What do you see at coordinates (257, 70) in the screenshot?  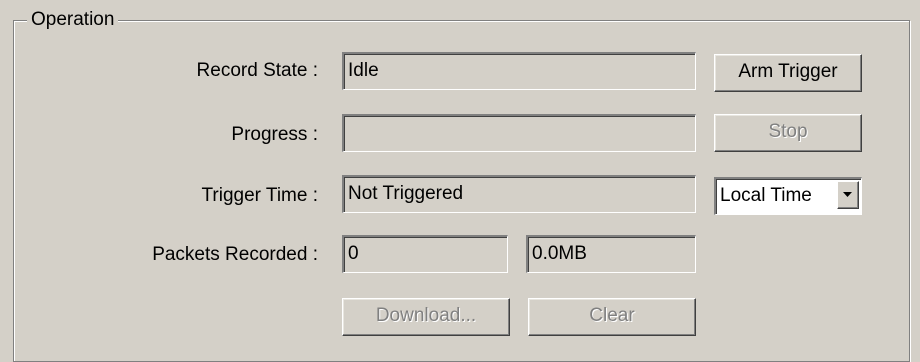 I see `record-state-label: Record State :` at bounding box center [257, 70].